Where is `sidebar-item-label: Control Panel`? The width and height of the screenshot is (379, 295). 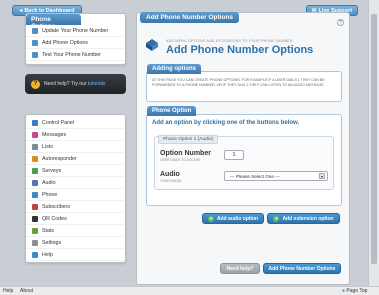
sidebar-item-label: Control Panel is located at coordinates (58, 122).